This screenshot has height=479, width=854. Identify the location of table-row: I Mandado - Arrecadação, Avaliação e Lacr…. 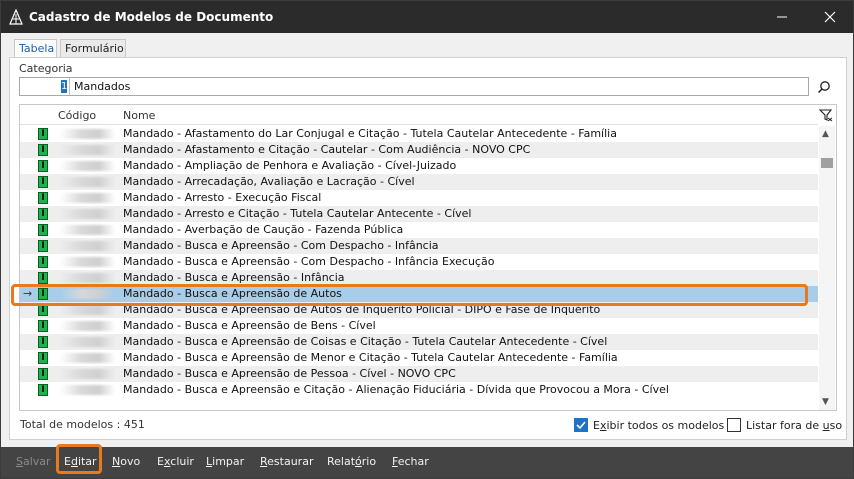
(419, 182).